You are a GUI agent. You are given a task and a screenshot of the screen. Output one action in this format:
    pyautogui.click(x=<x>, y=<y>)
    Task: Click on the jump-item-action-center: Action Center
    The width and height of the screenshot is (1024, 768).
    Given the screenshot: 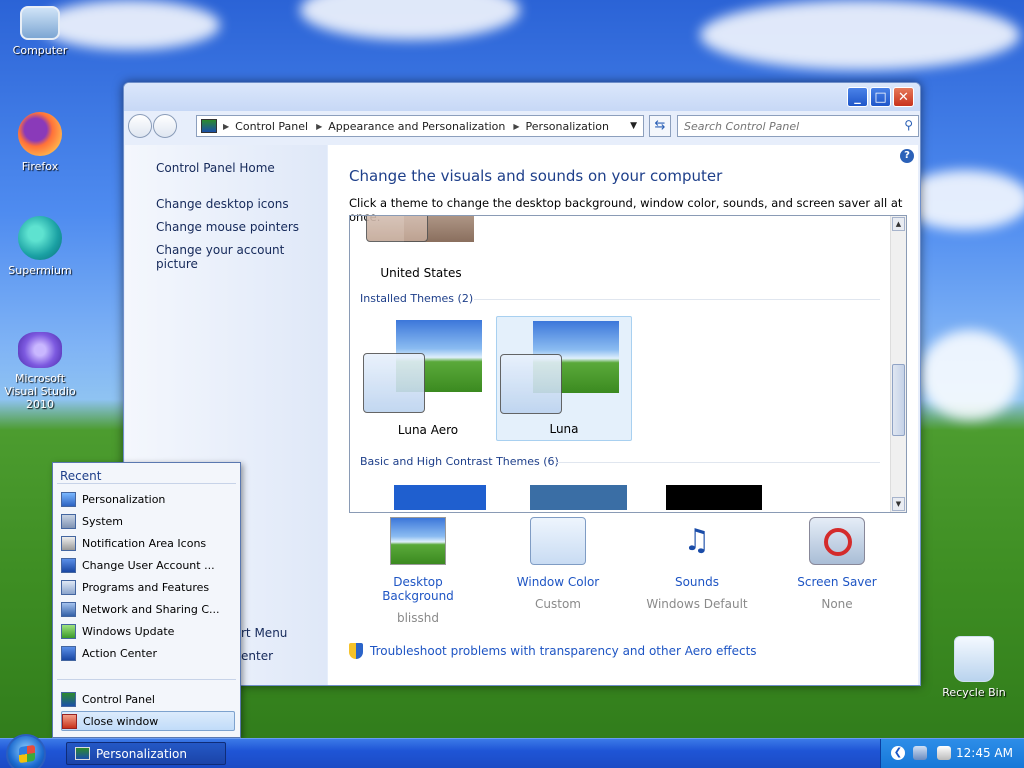 What is the action you would take?
    pyautogui.click(x=148, y=653)
    